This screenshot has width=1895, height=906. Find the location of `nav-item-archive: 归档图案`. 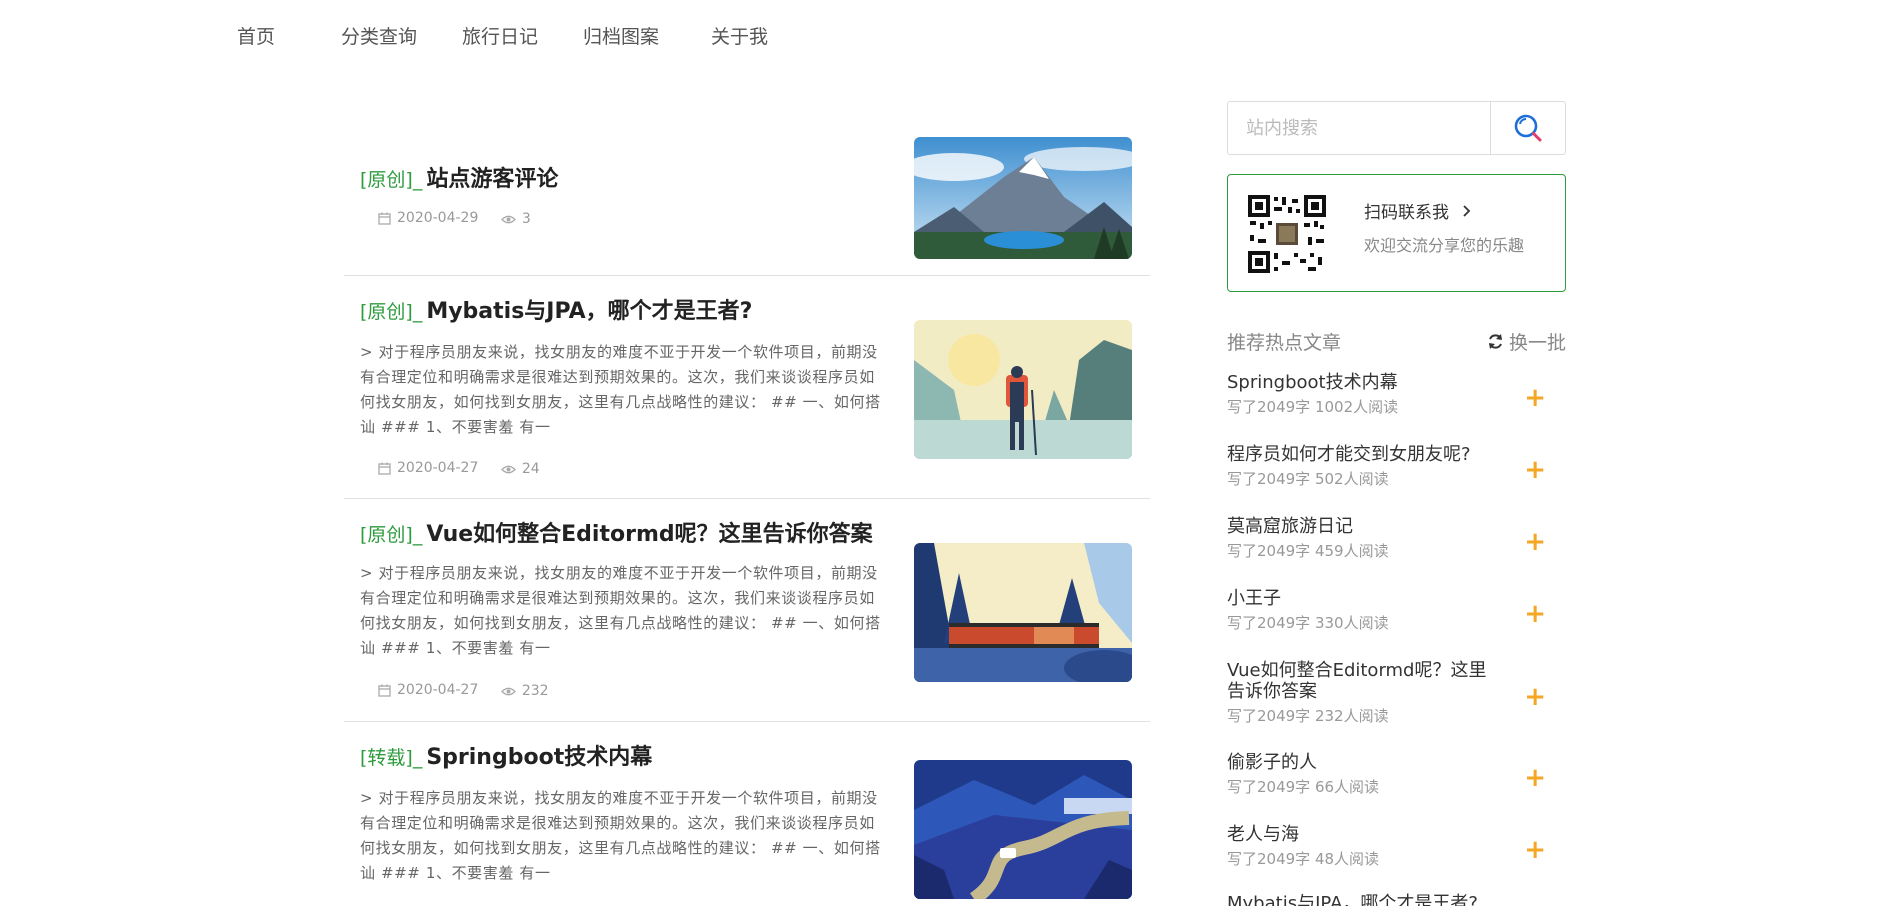

nav-item-archive: 归档图案 is located at coordinates (621, 35).